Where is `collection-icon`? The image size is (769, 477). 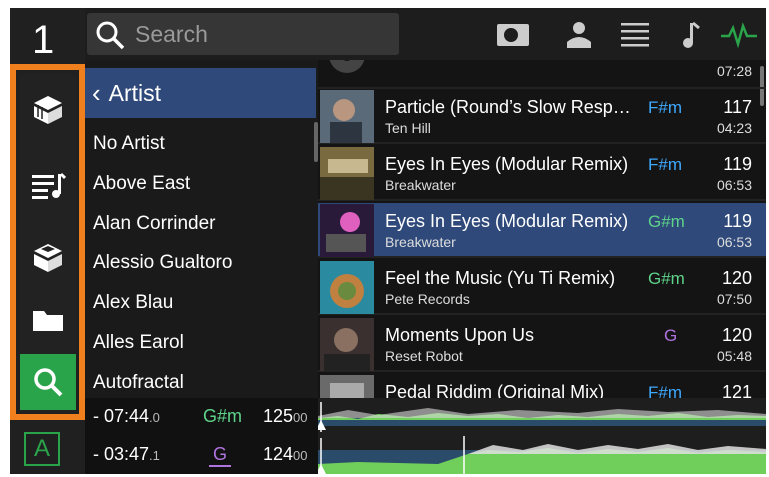
collection-icon is located at coordinates (48, 258).